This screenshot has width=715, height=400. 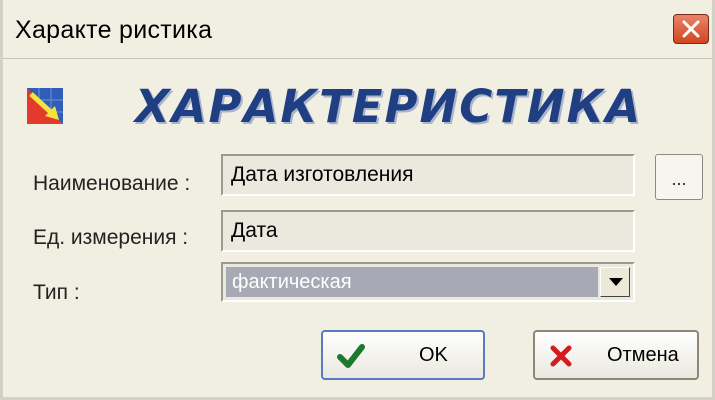 What do you see at coordinates (389, 106) in the screenshot?
I see `banner-title: ХАРАКТЕРИСТИКА` at bounding box center [389, 106].